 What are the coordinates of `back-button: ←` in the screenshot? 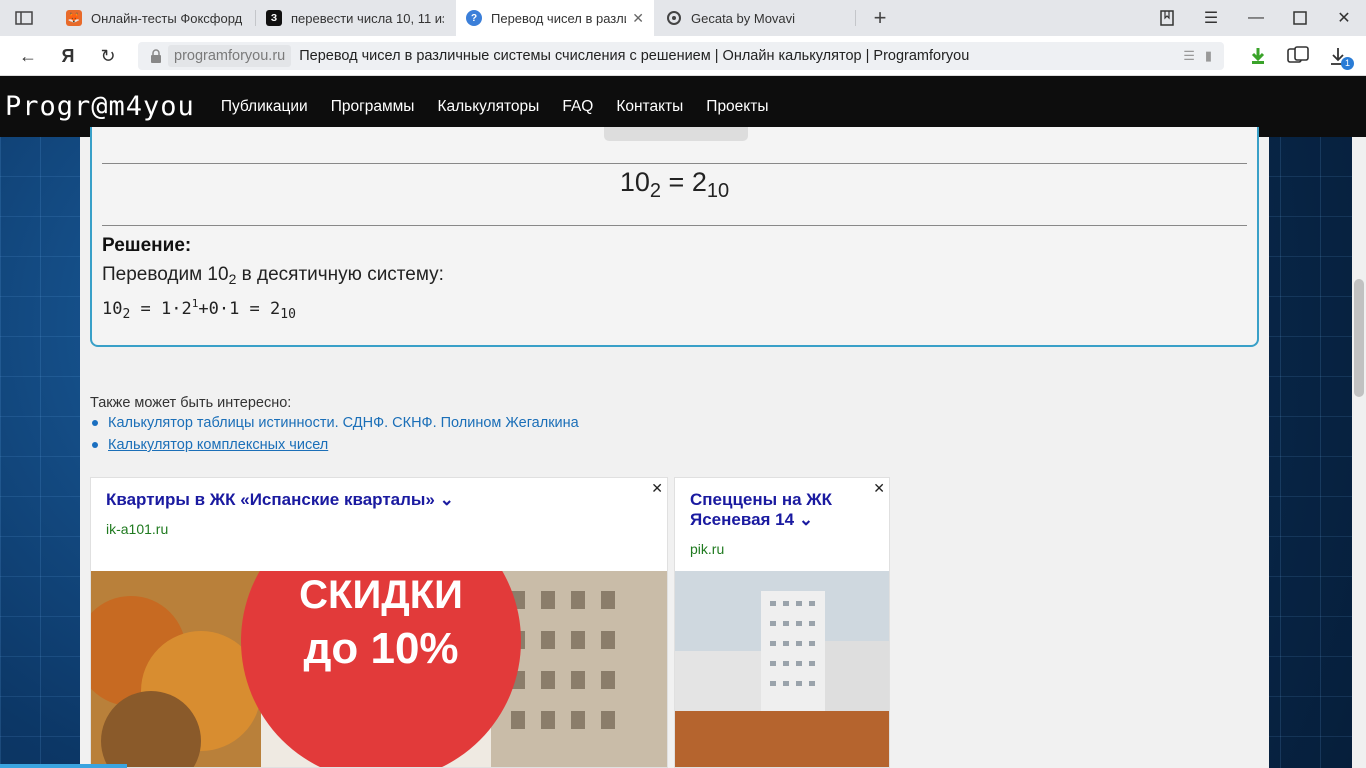 It's located at (28, 56).